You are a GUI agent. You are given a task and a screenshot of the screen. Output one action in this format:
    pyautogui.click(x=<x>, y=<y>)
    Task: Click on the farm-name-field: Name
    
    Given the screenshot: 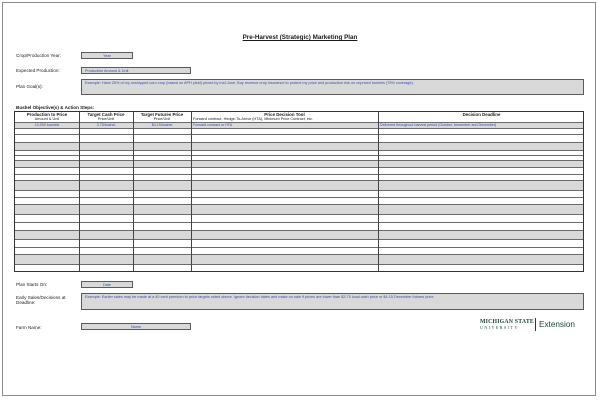 What is the action you would take?
    pyautogui.click(x=136, y=326)
    